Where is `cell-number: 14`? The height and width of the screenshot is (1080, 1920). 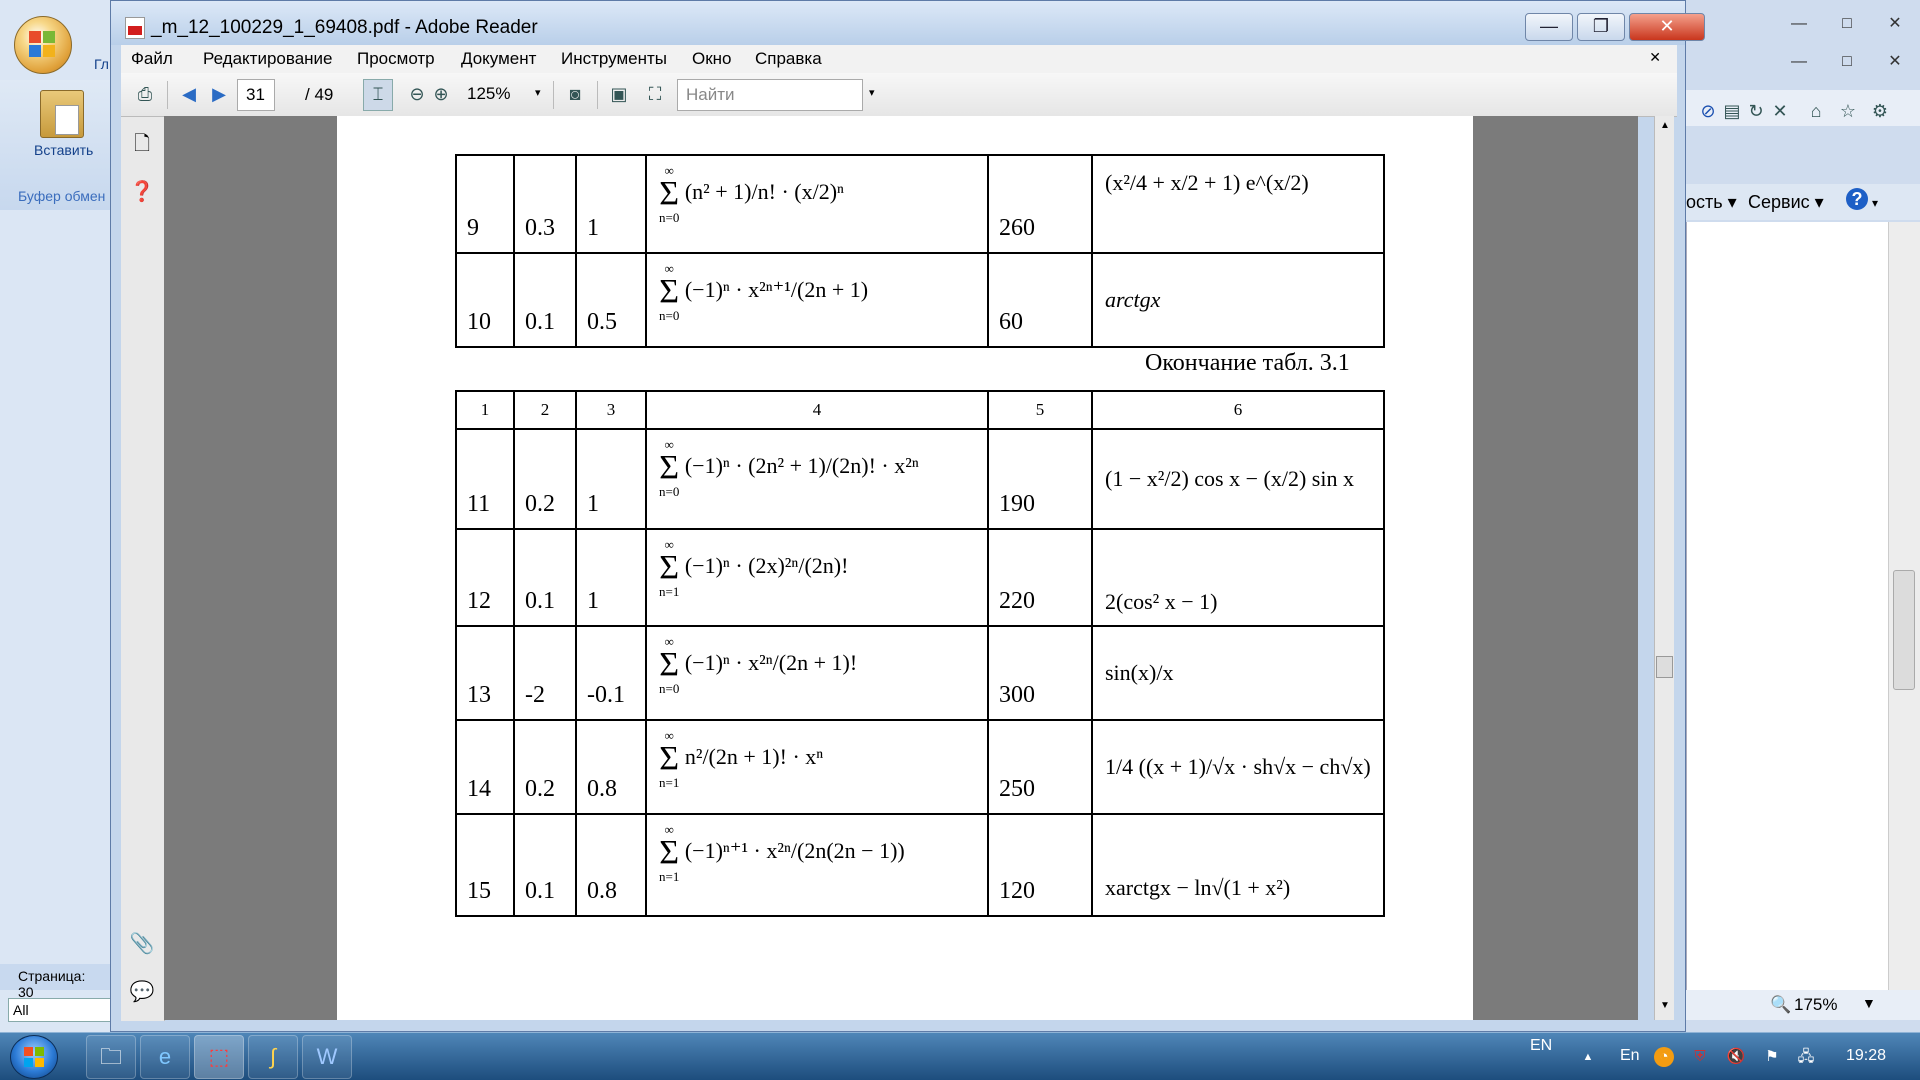
cell-number: 14 is located at coordinates (485, 767).